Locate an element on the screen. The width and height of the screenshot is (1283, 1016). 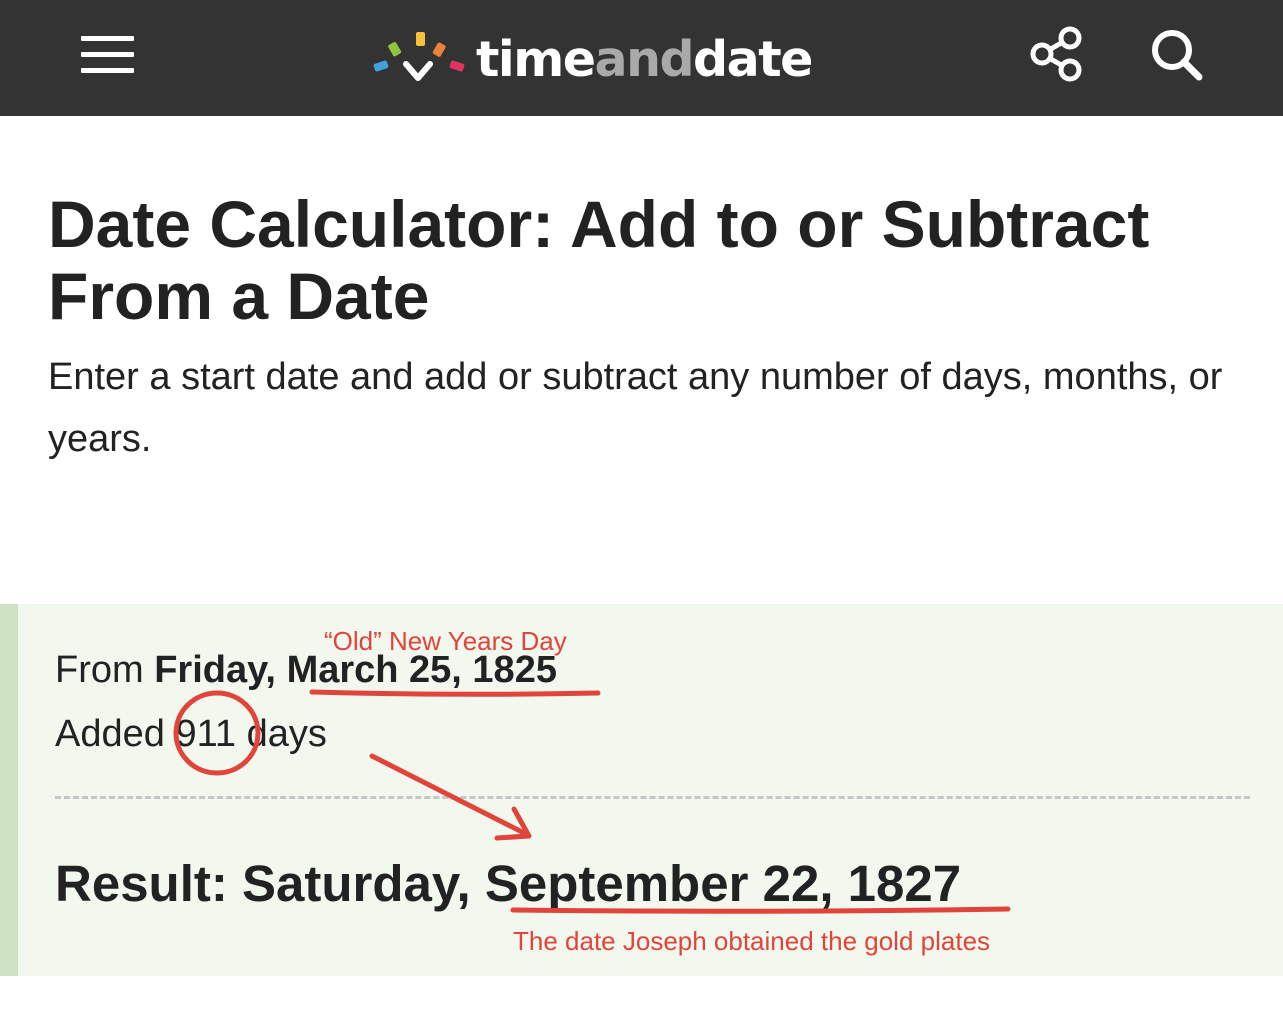
from-weekday: Friday, is located at coordinates (215, 670).